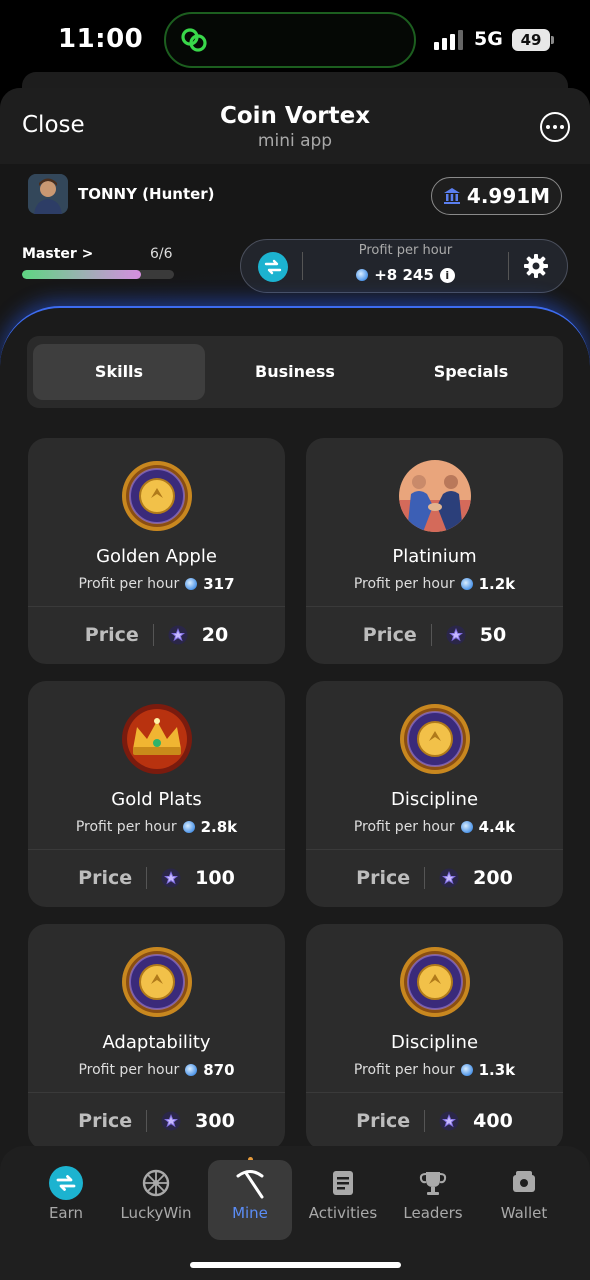 This screenshot has height=1280, width=590. What do you see at coordinates (343, 1213) in the screenshot?
I see `nav-label: Activities` at bounding box center [343, 1213].